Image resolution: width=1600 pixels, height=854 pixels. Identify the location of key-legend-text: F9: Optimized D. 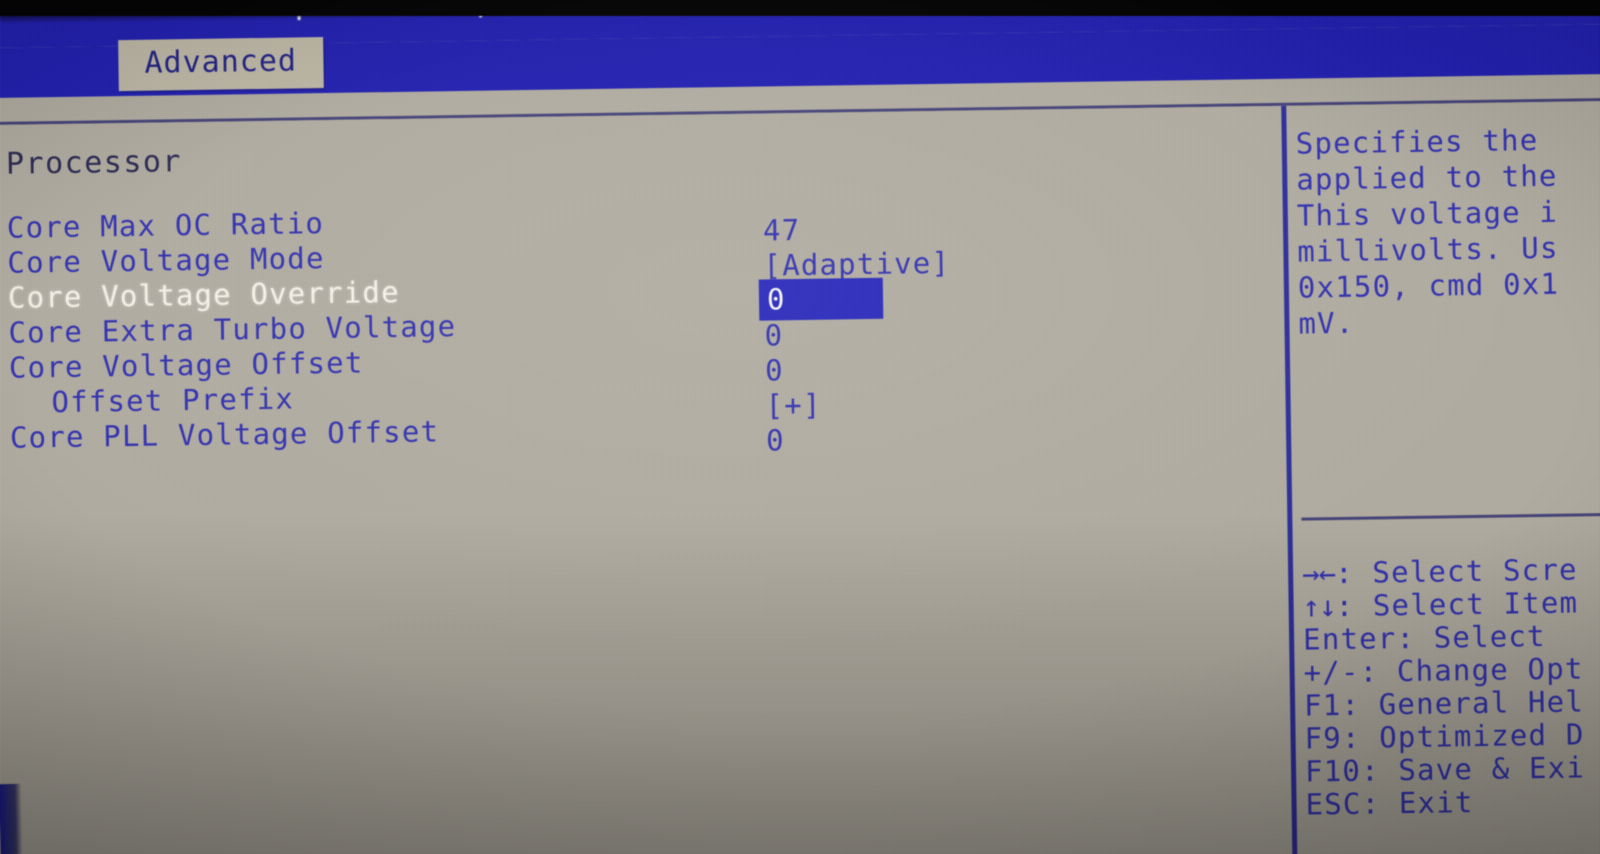
(1444, 736).